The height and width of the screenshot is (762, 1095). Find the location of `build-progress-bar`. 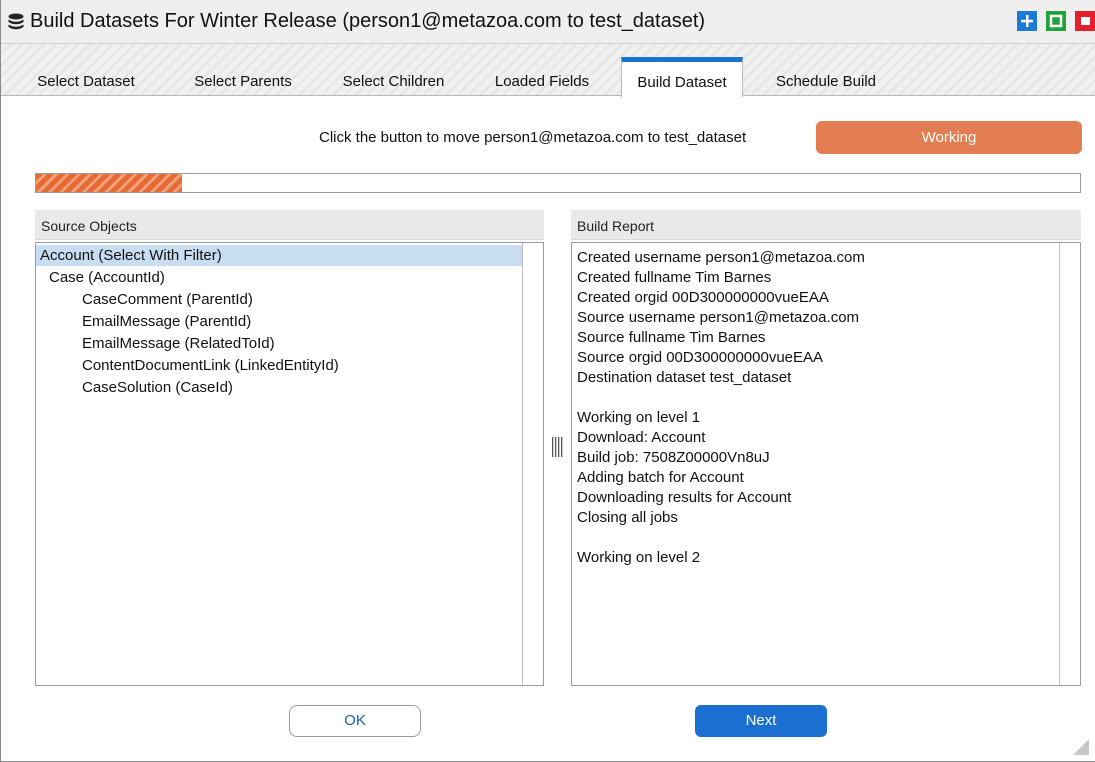

build-progress-bar is located at coordinates (558, 183).